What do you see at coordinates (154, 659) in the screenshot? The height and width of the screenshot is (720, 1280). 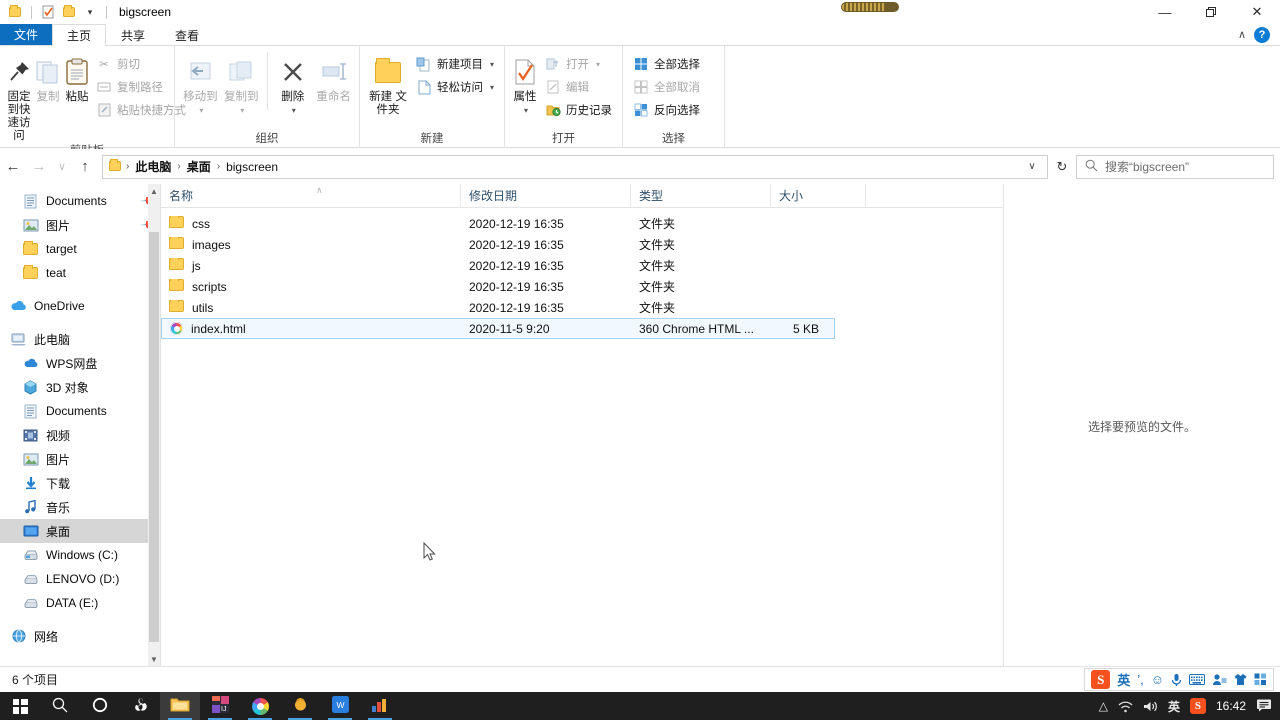 I see `scroll-down-icon: ▼` at bounding box center [154, 659].